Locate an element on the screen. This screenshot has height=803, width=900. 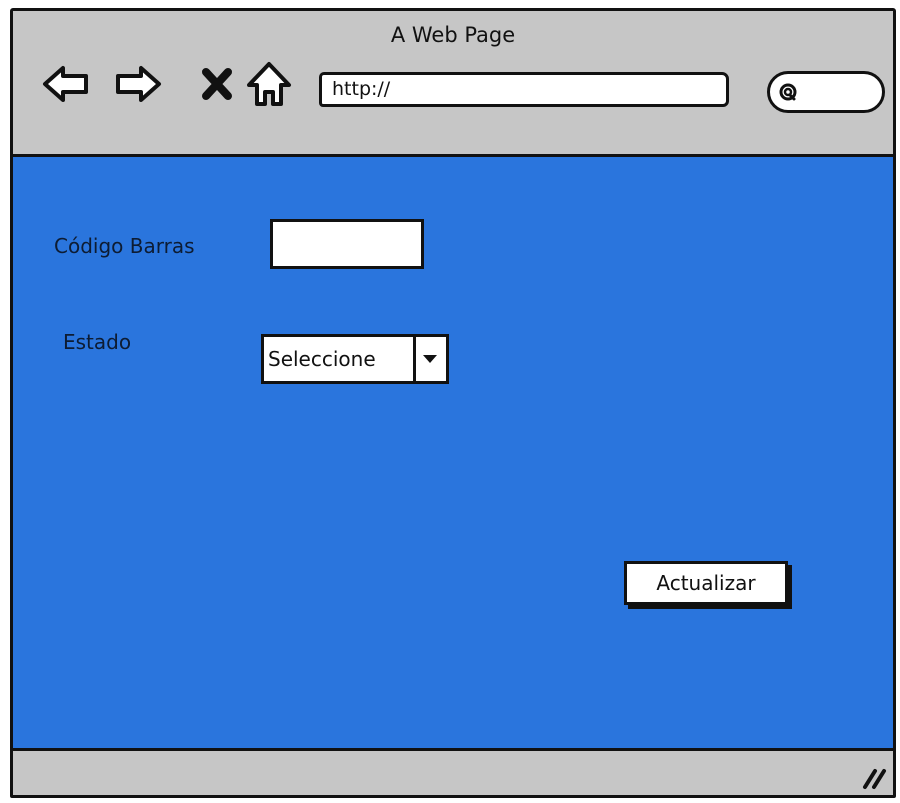
url-input: http:// is located at coordinates (524, 89).